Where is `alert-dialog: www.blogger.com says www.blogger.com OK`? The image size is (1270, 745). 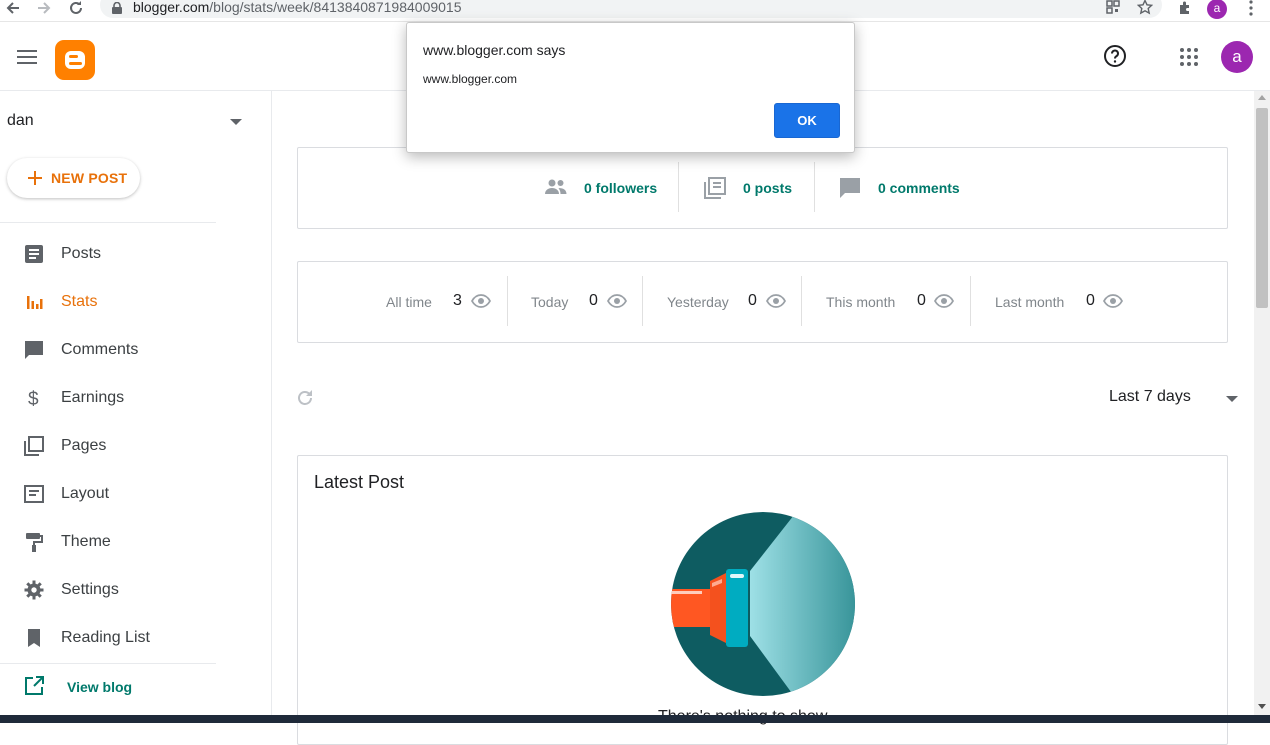 alert-dialog: www.blogger.com says www.blogger.com OK is located at coordinates (630, 87).